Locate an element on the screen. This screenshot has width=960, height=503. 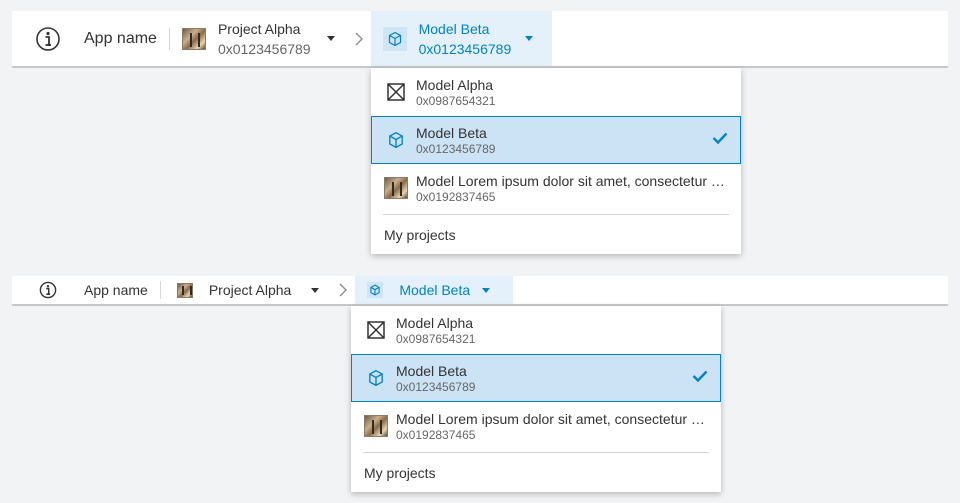
model-breadcrumb: Model Beta is located at coordinates (434, 290).